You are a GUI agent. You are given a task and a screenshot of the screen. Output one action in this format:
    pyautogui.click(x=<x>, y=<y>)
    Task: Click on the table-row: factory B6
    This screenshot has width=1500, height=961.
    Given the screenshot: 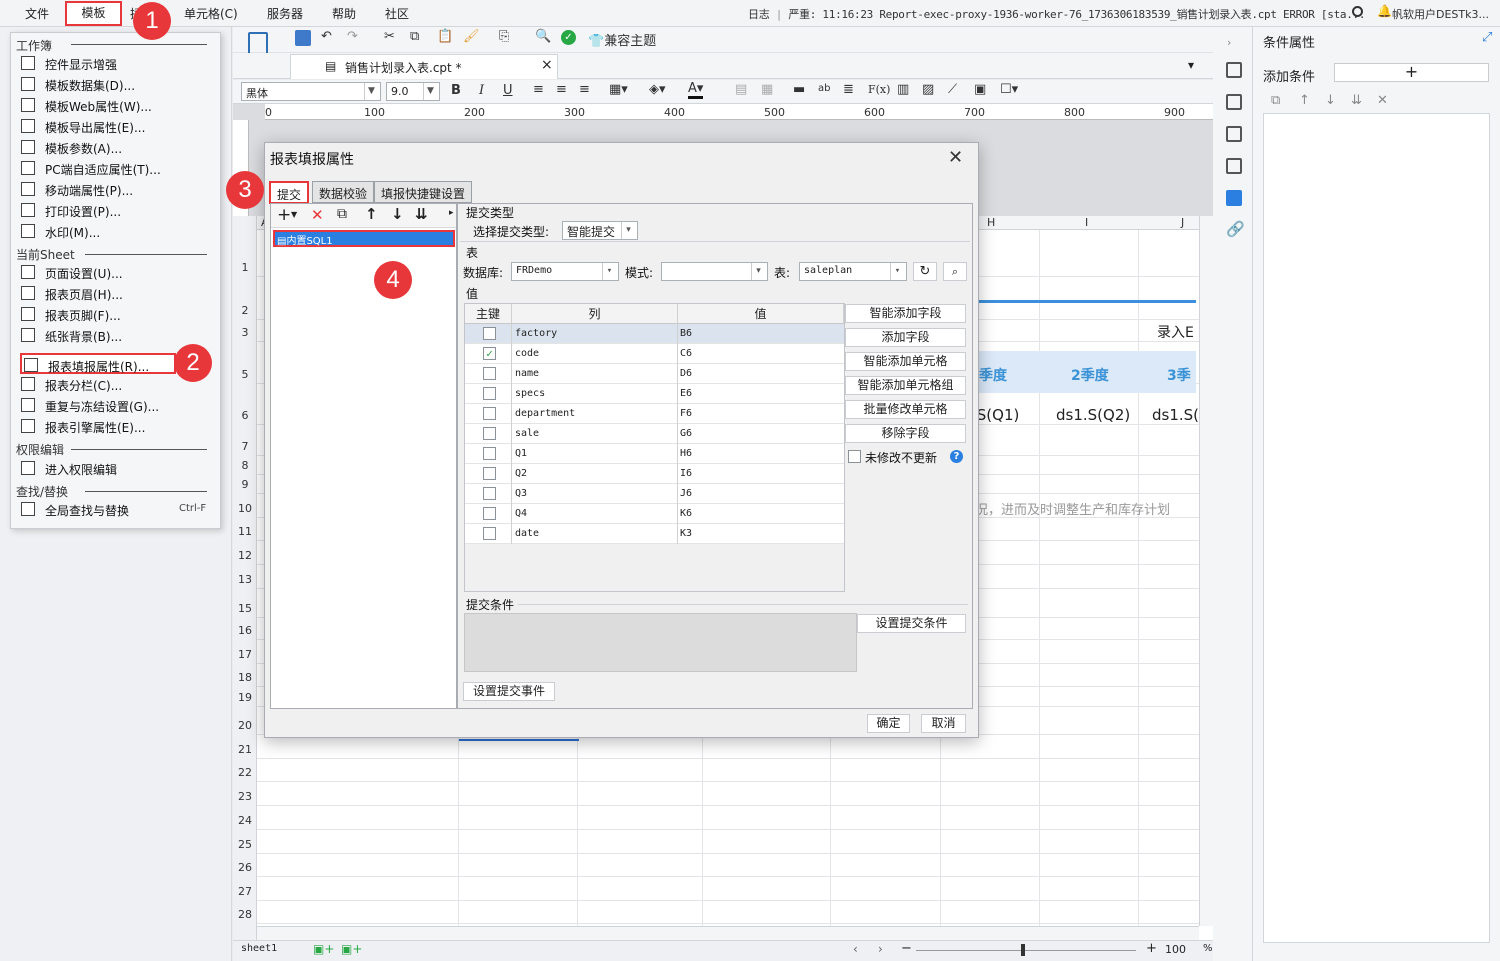 What is the action you would take?
    pyautogui.click(x=654, y=334)
    